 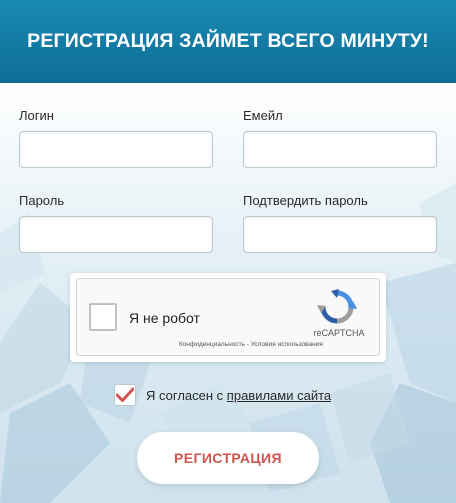 What do you see at coordinates (279, 395) in the screenshot?
I see `site-rules-link: правилами сайта` at bounding box center [279, 395].